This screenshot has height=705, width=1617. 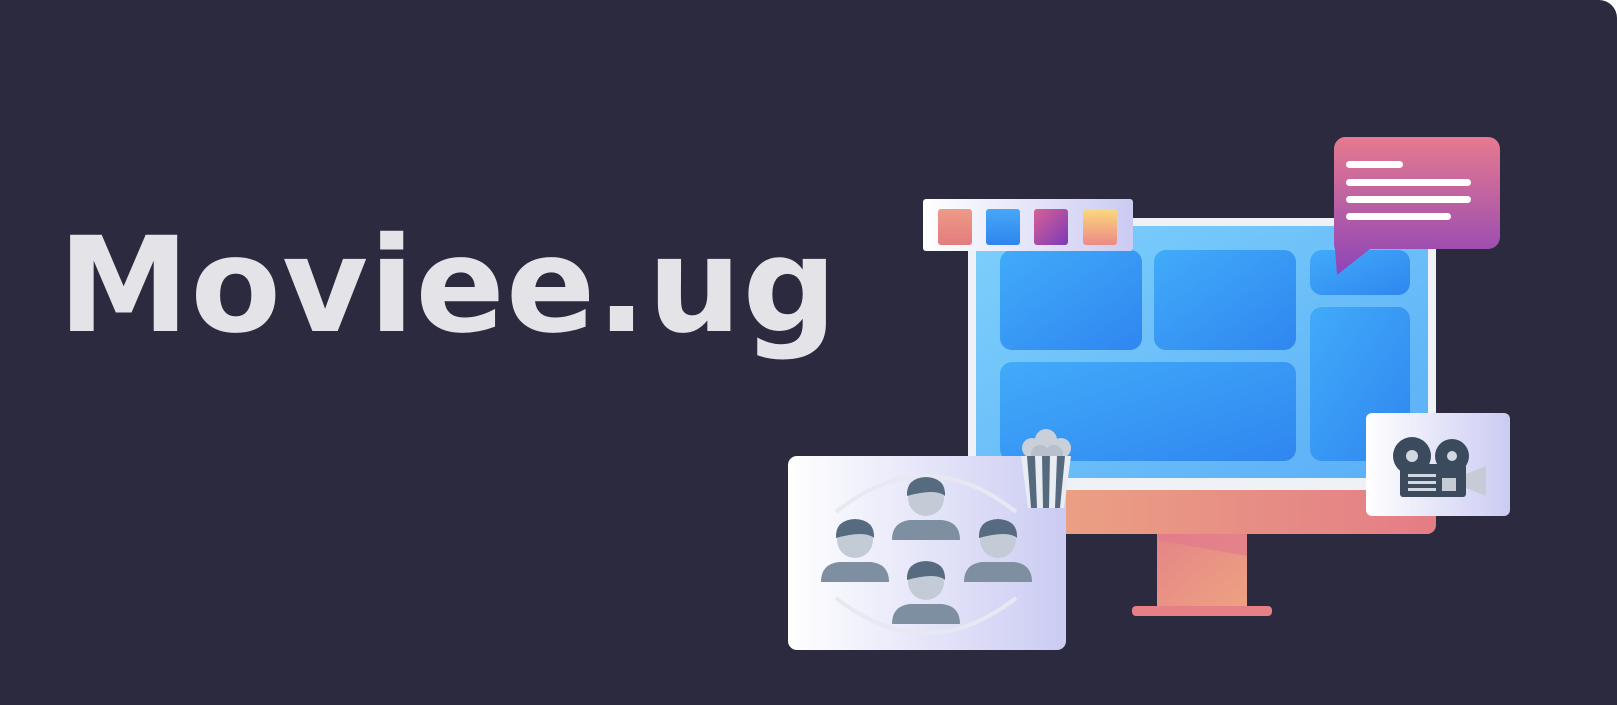 I want to click on film-camera-card, so click(x=1438, y=464).